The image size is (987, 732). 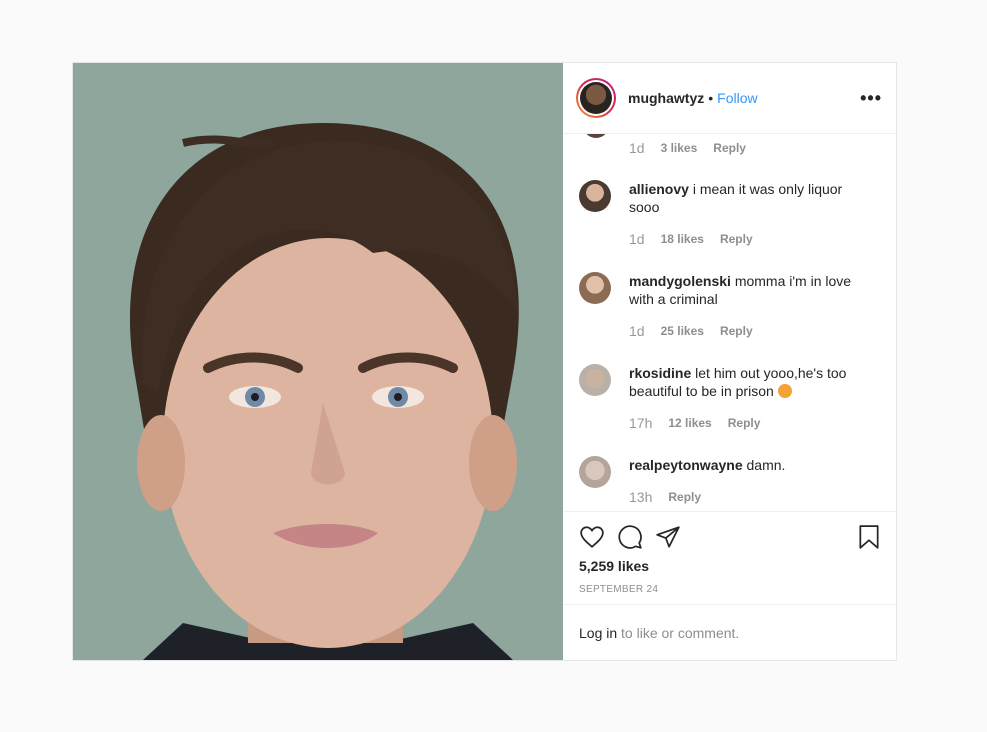 I want to click on comment-likes: 25 likes, so click(x=682, y=331).